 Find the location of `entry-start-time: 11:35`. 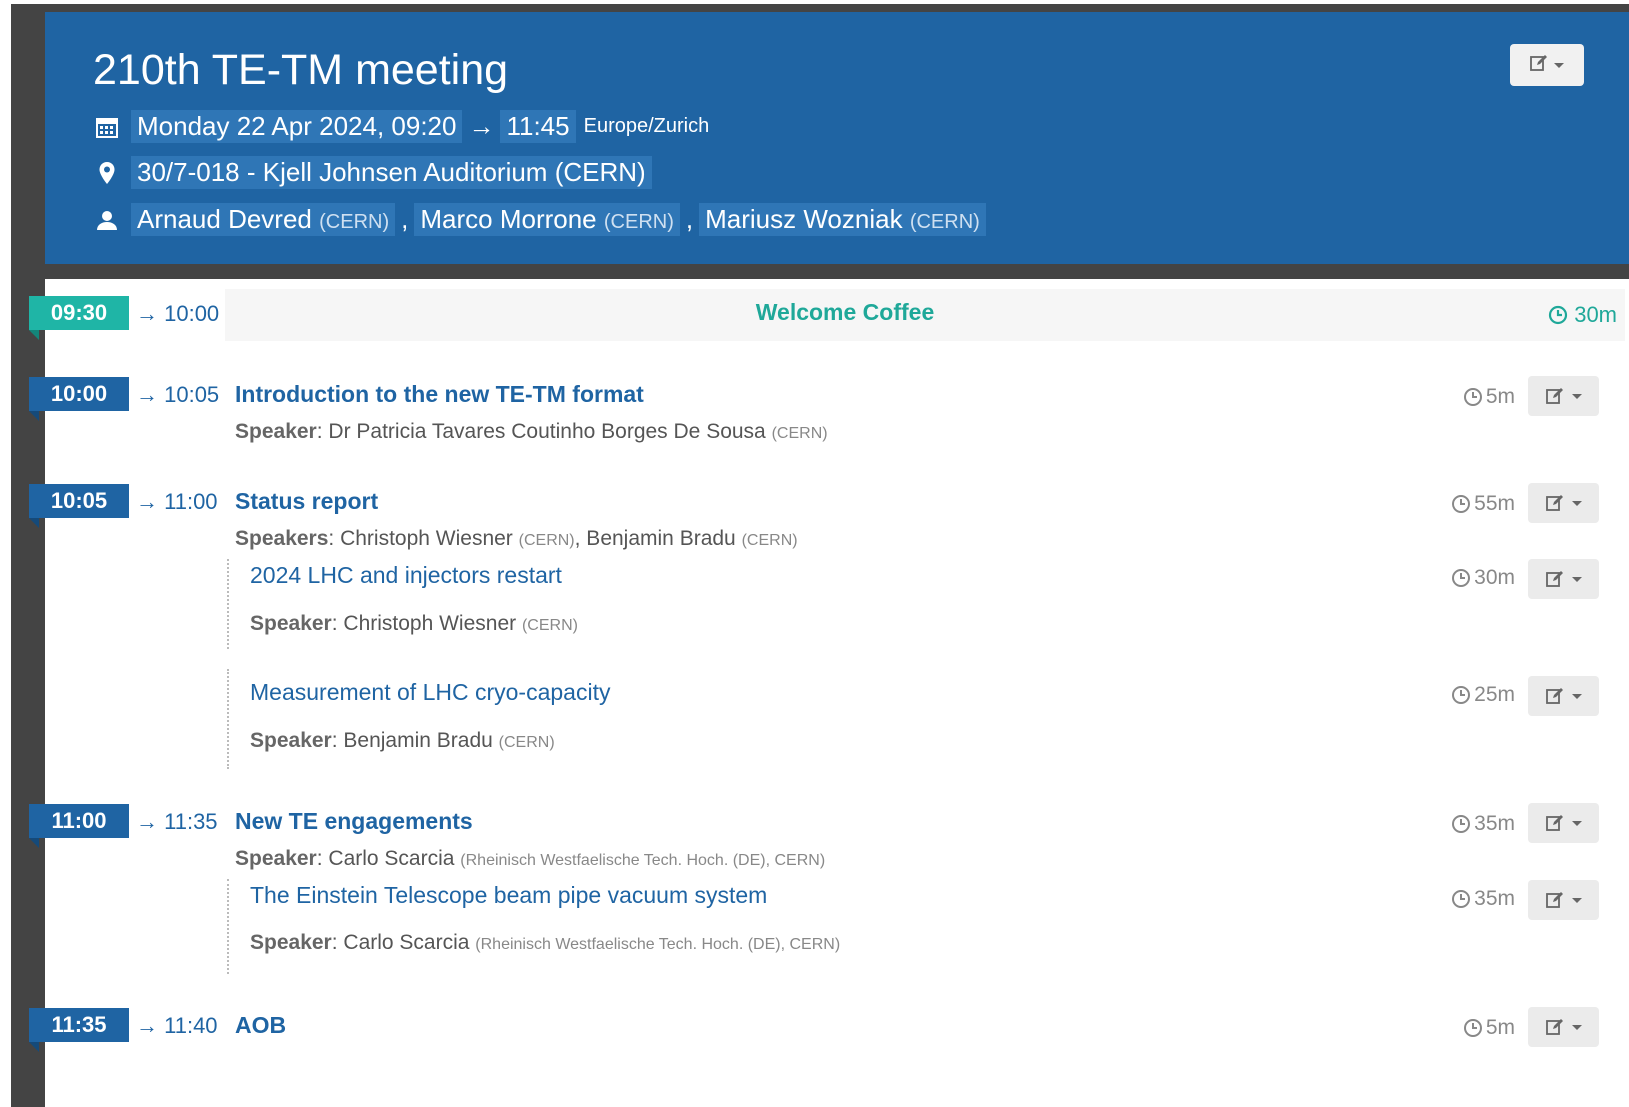

entry-start-time: 11:35 is located at coordinates (79, 1025).